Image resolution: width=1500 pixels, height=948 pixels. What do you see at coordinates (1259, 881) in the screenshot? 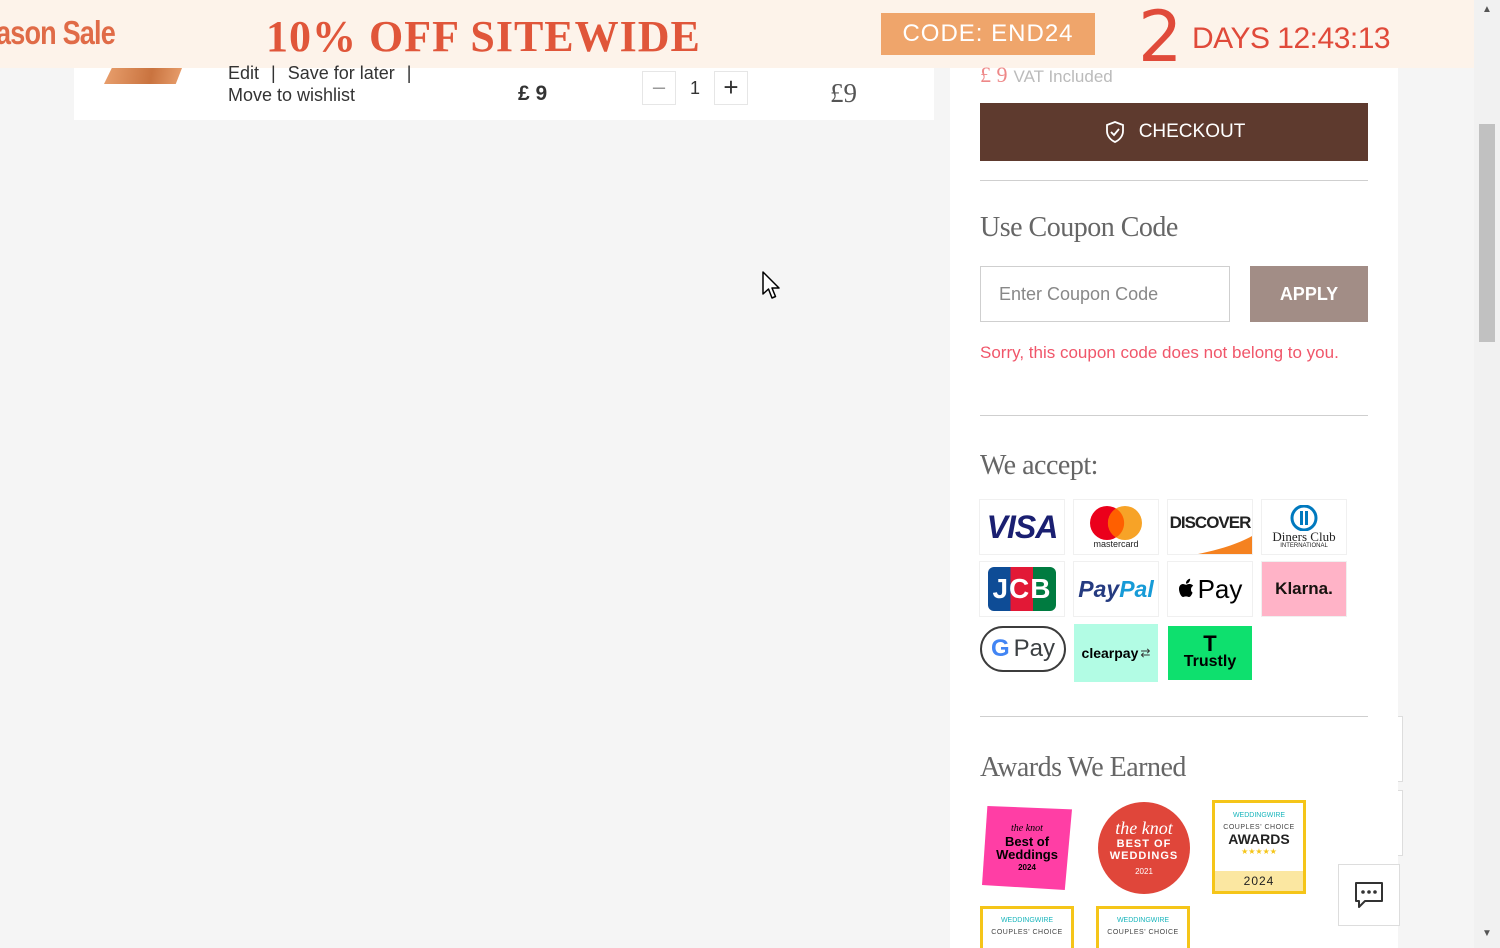
I see `ww1-year: 2024` at bounding box center [1259, 881].